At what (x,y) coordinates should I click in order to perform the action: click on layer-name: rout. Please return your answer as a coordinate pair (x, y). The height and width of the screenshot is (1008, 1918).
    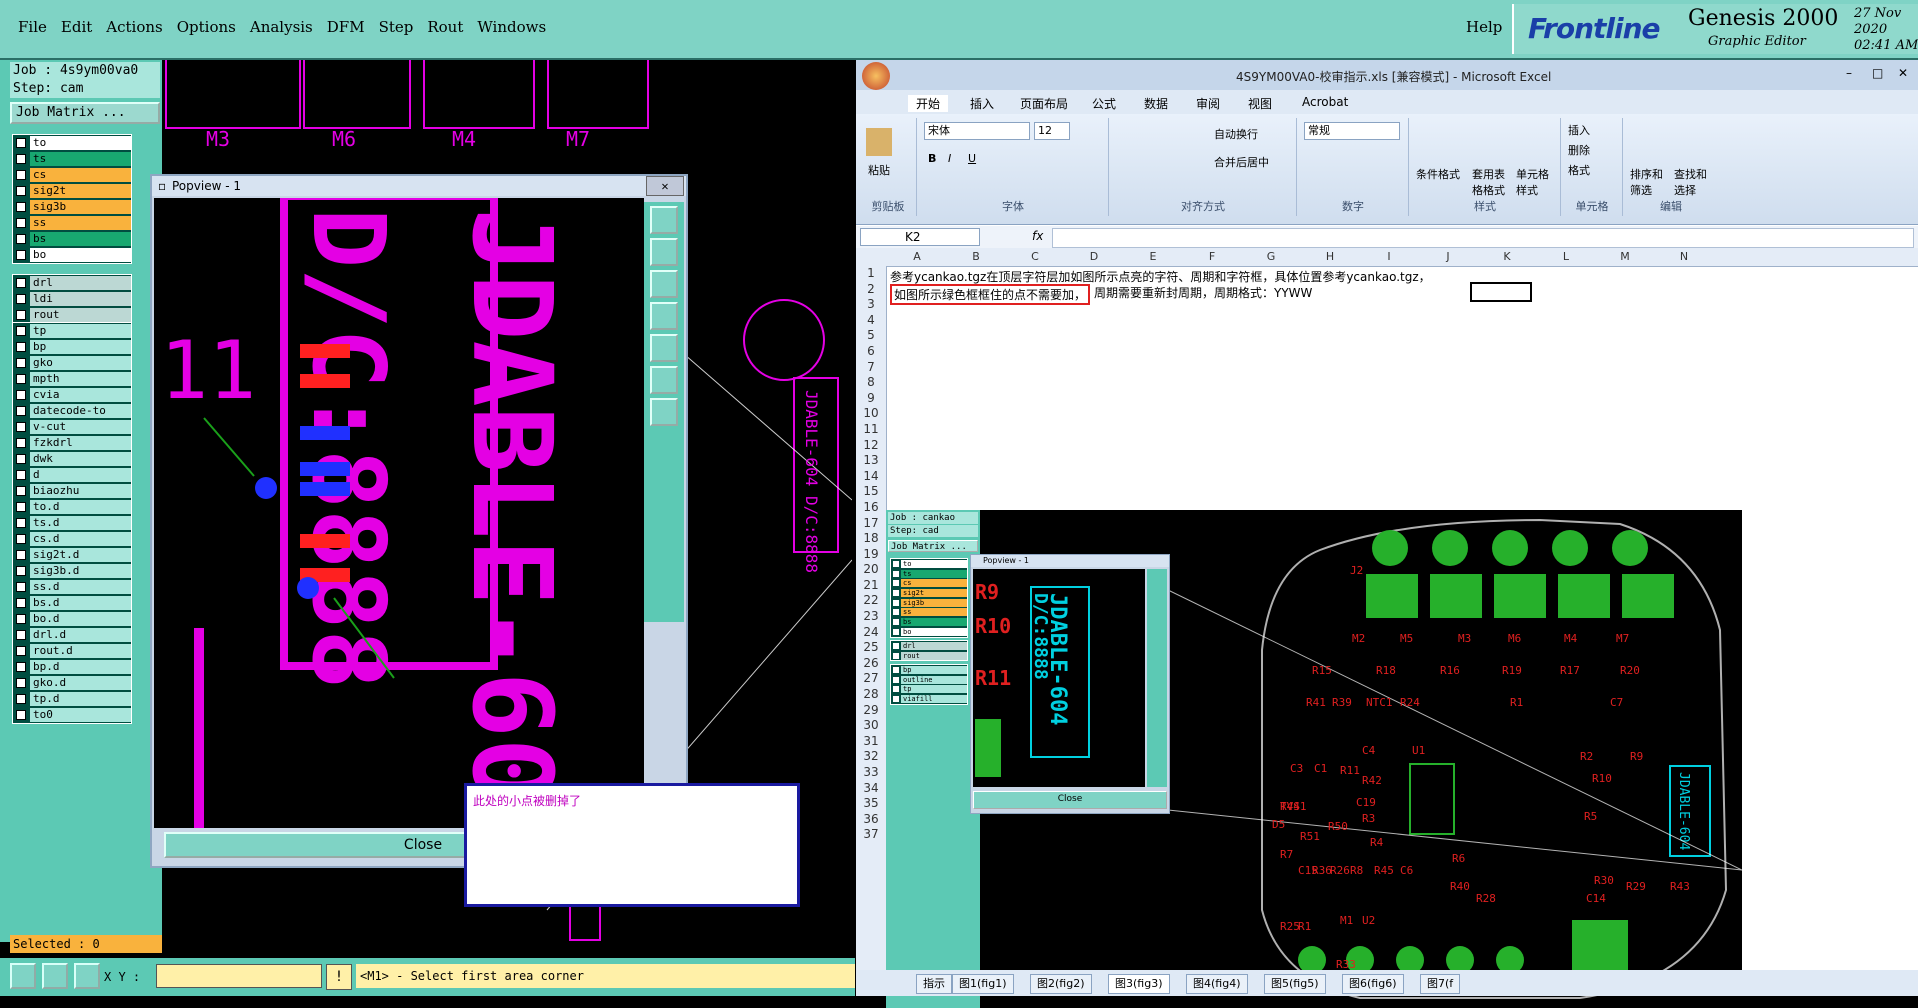
    Looking at the image, I should click on (934, 655).